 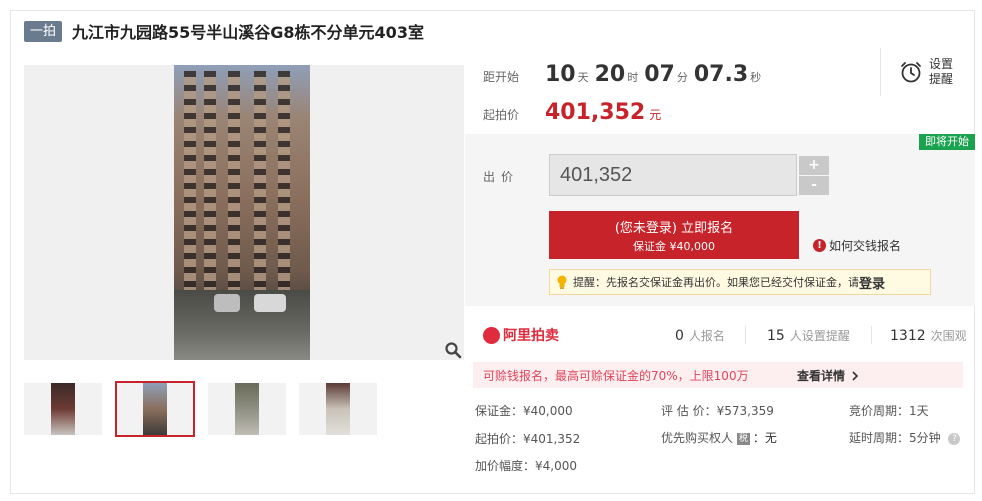 I want to click on auction-round-badge: 一拍, so click(x=43, y=31).